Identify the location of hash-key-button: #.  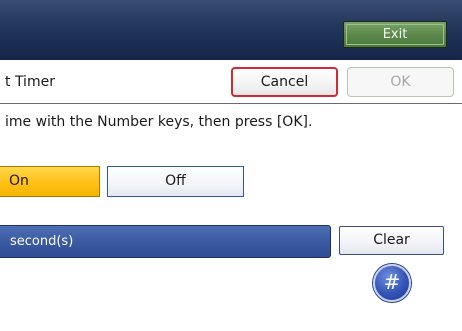
(392, 283).